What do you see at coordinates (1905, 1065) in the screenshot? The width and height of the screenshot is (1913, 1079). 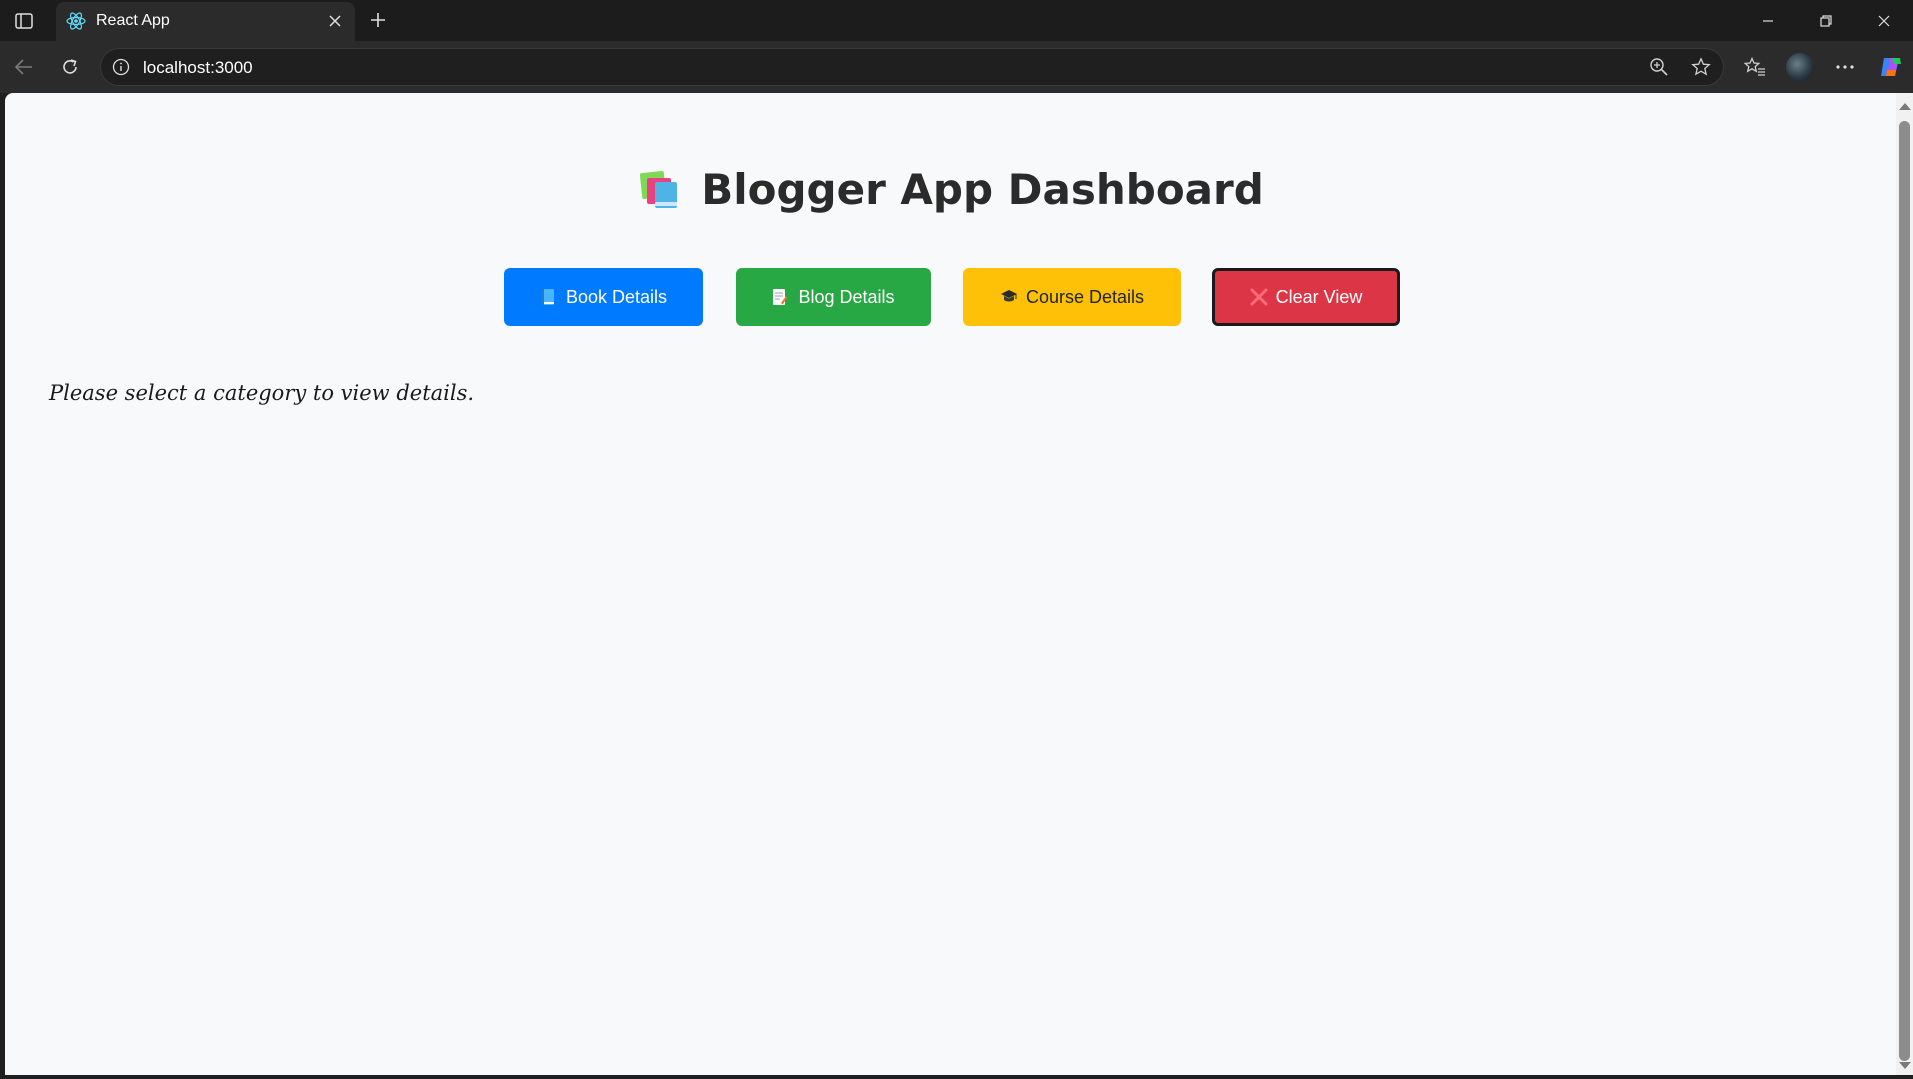 I see `scroll-down-arrow-icon` at bounding box center [1905, 1065].